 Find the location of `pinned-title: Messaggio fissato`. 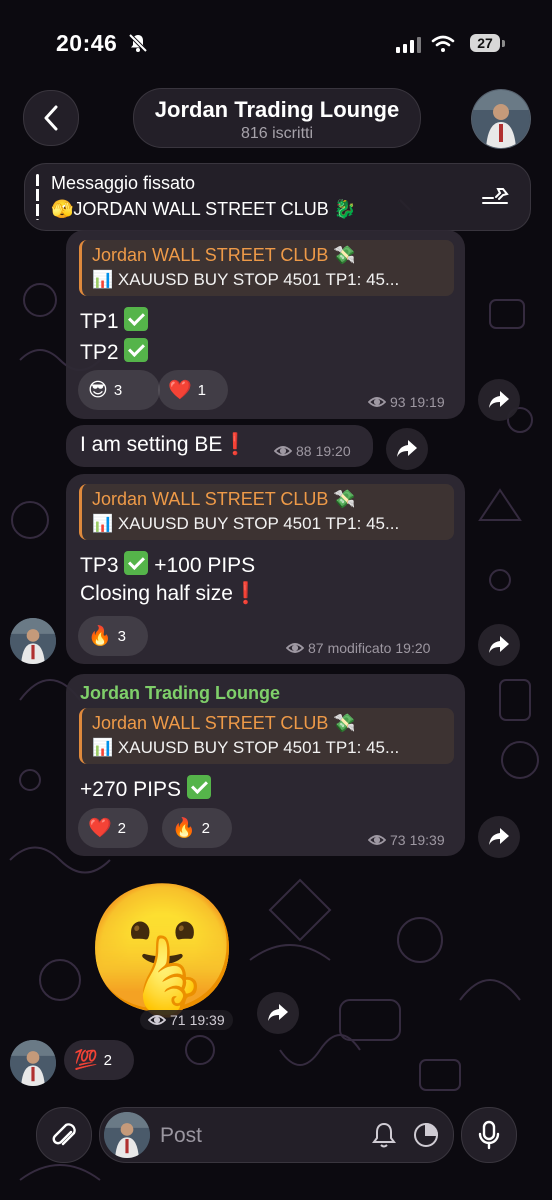

pinned-title: Messaggio fissato is located at coordinates (123, 183).